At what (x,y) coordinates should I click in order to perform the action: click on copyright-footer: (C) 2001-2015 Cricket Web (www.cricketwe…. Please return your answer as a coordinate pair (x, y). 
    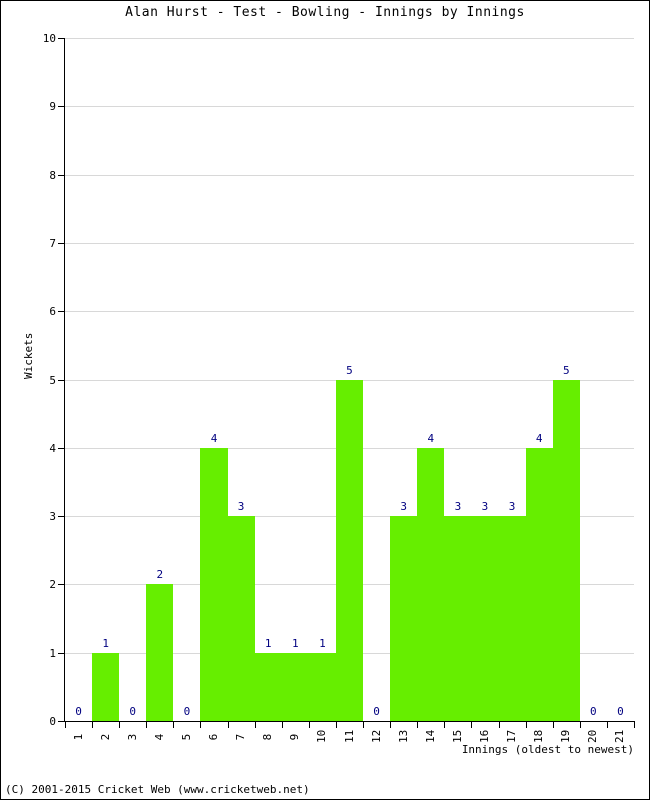
    Looking at the image, I should click on (157, 789).